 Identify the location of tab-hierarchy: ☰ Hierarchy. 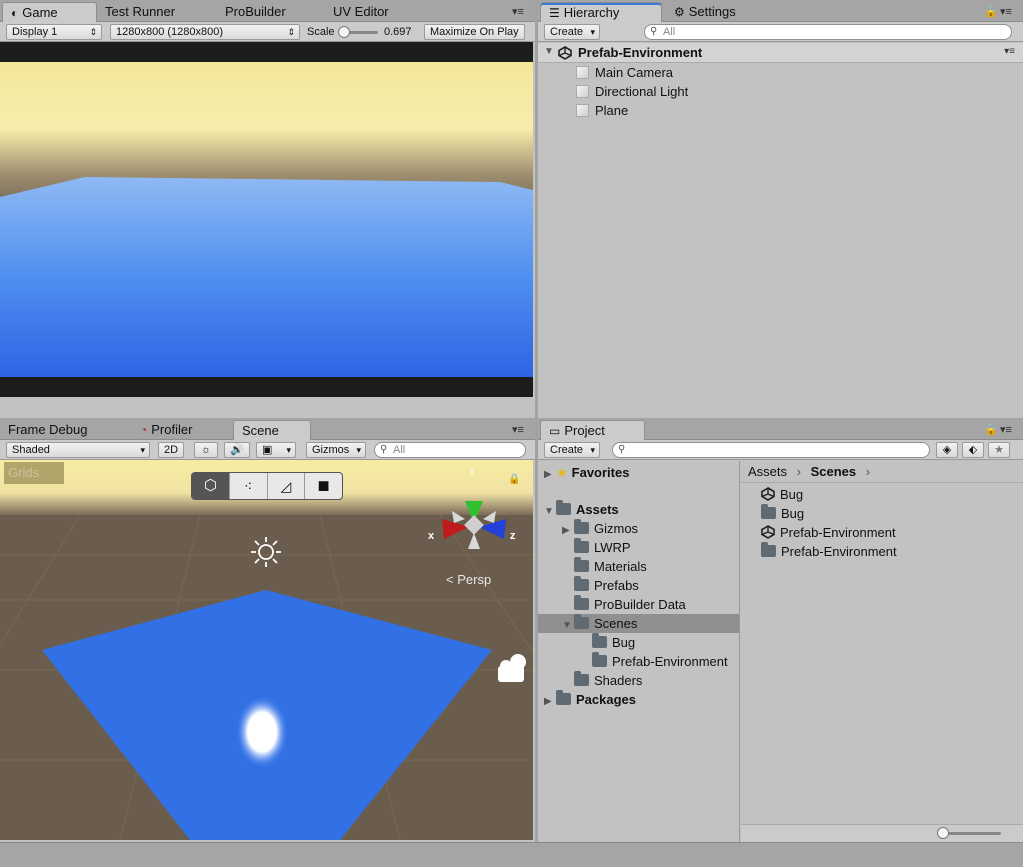
(601, 12).